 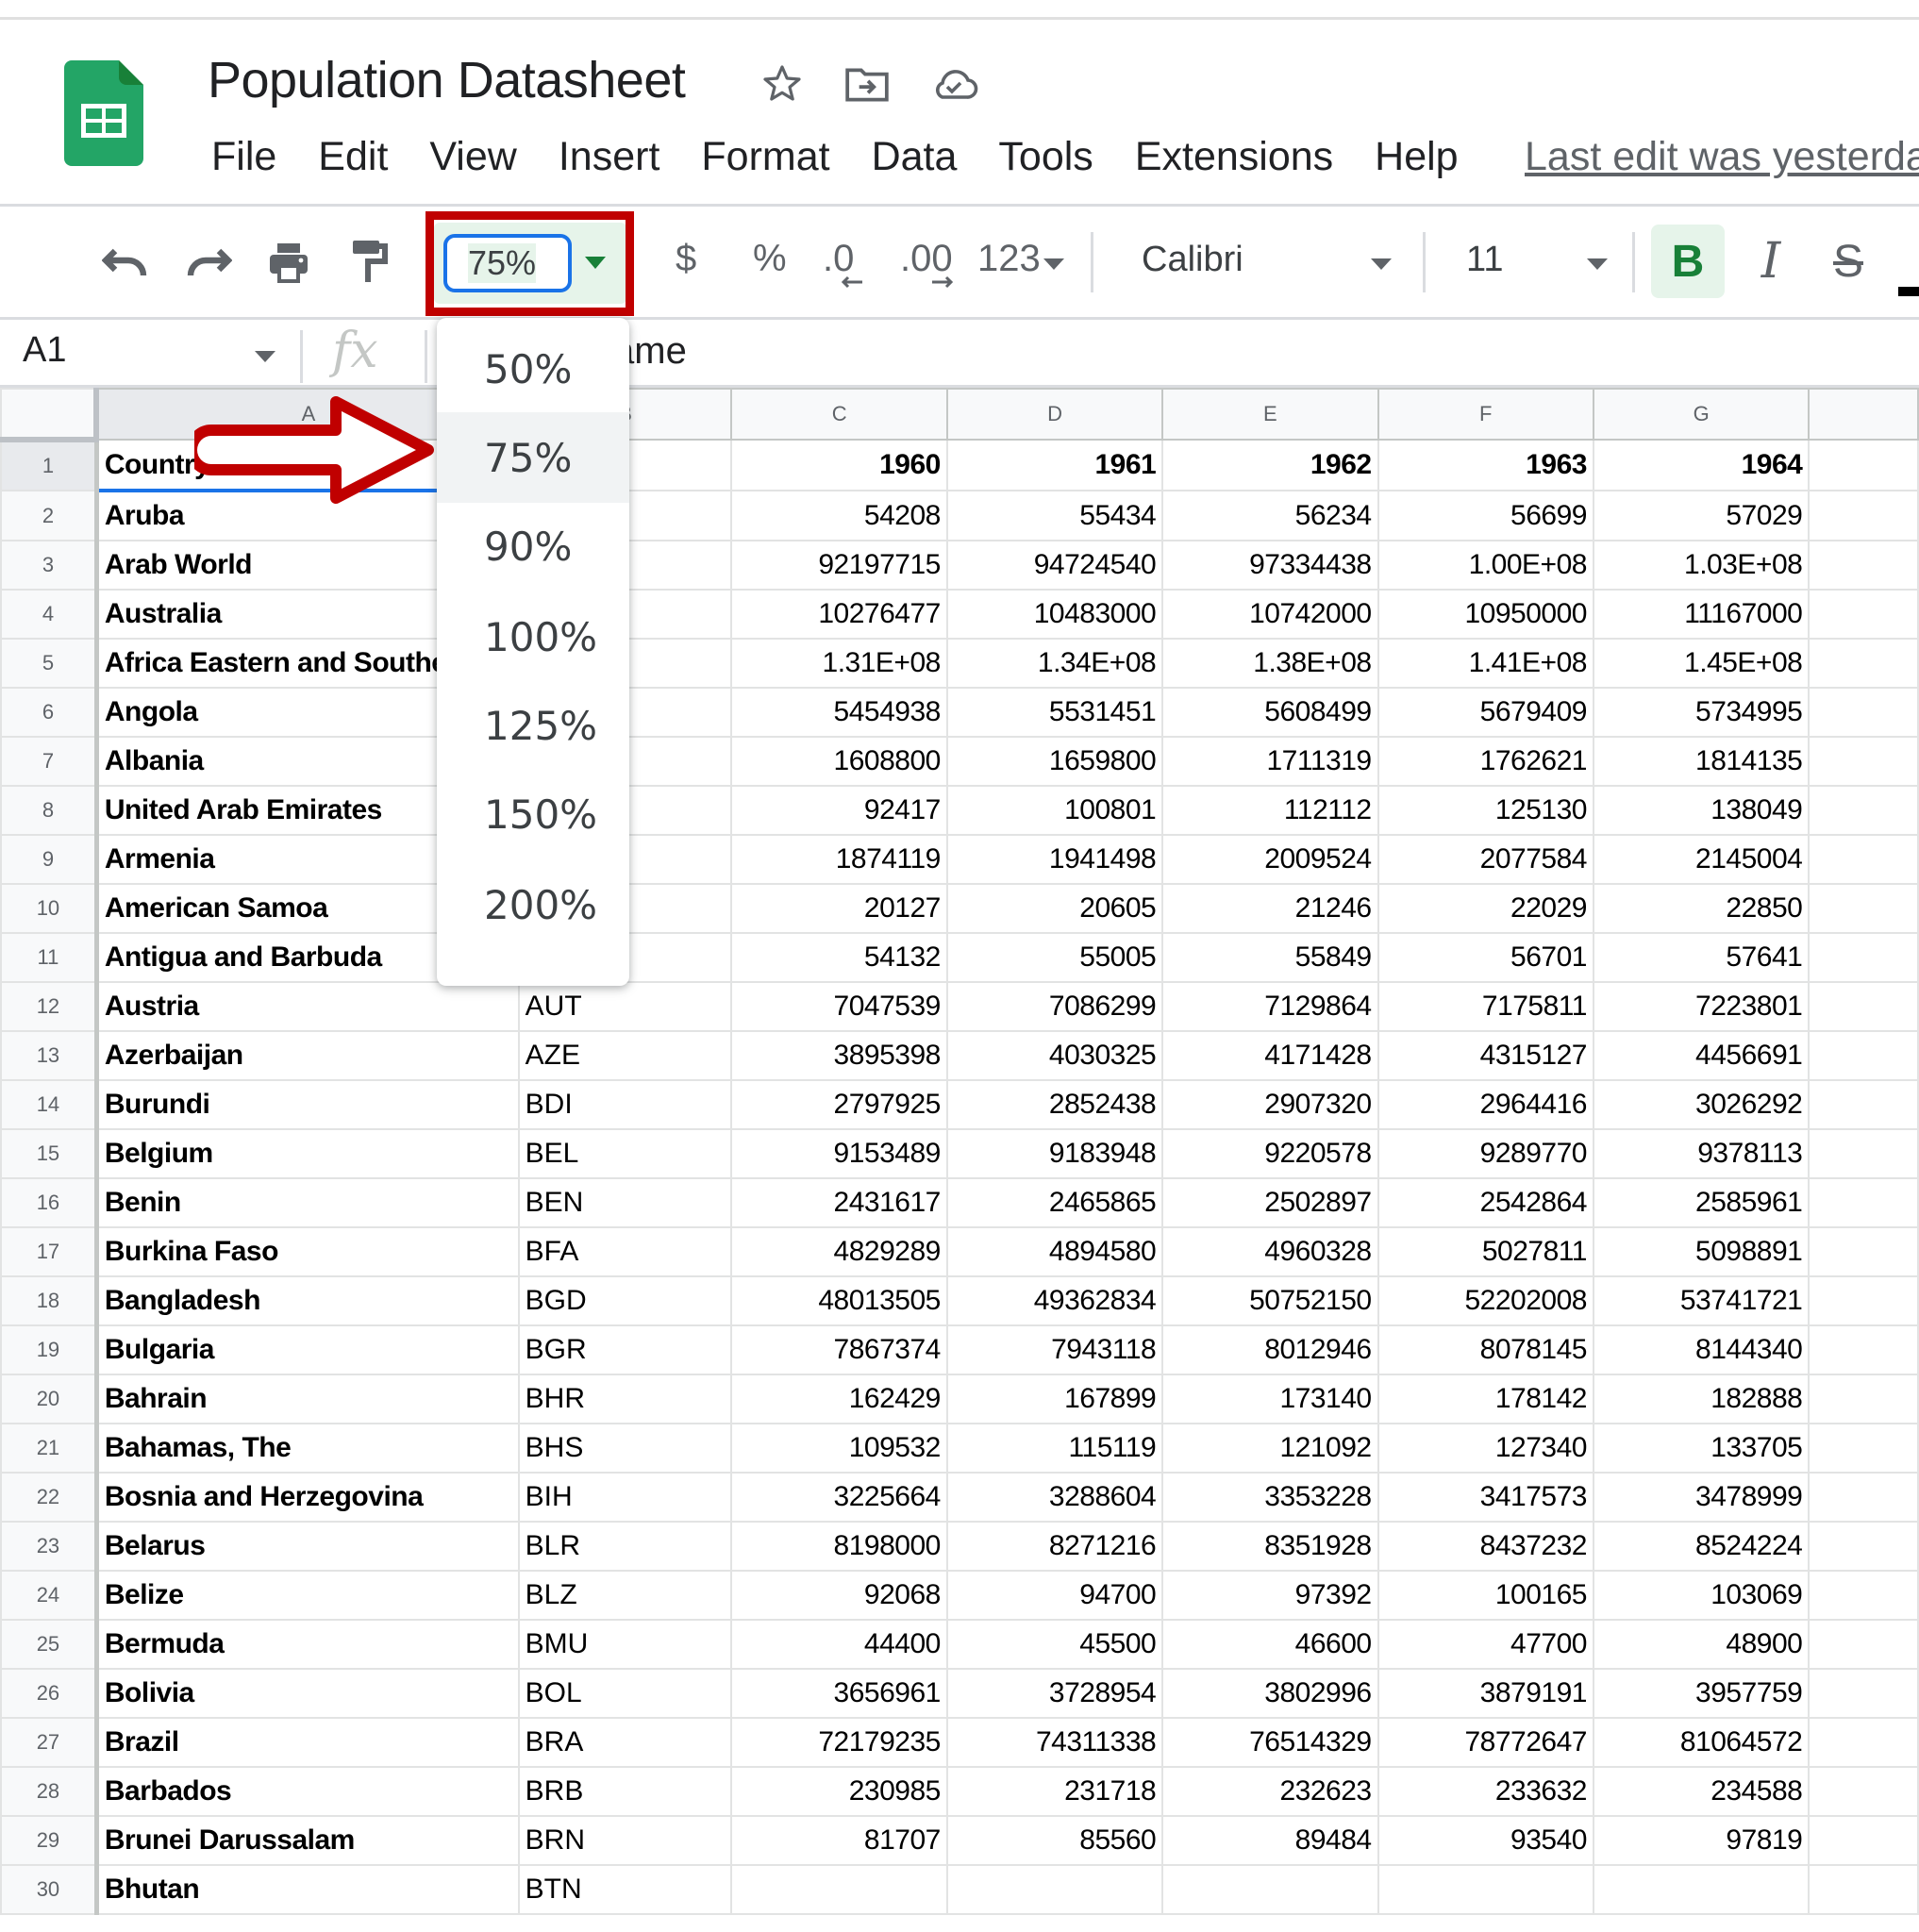 What do you see at coordinates (625, 1251) in the screenshot?
I see `cell-country-code: BFA` at bounding box center [625, 1251].